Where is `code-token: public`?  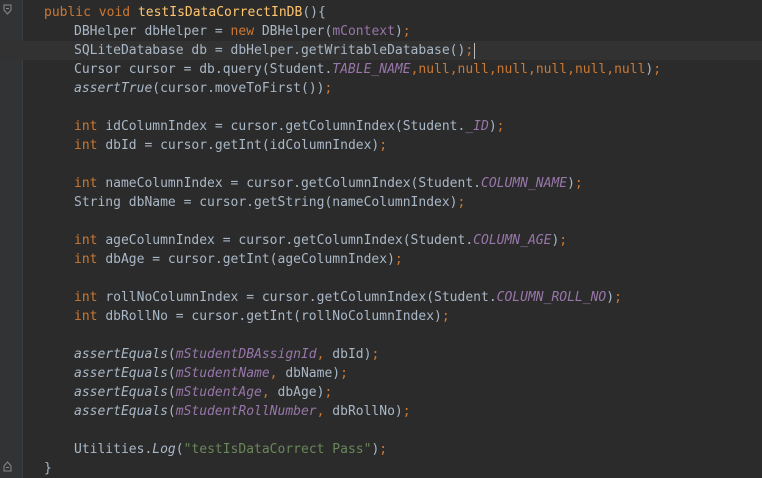
code-token: public is located at coordinates (71, 12).